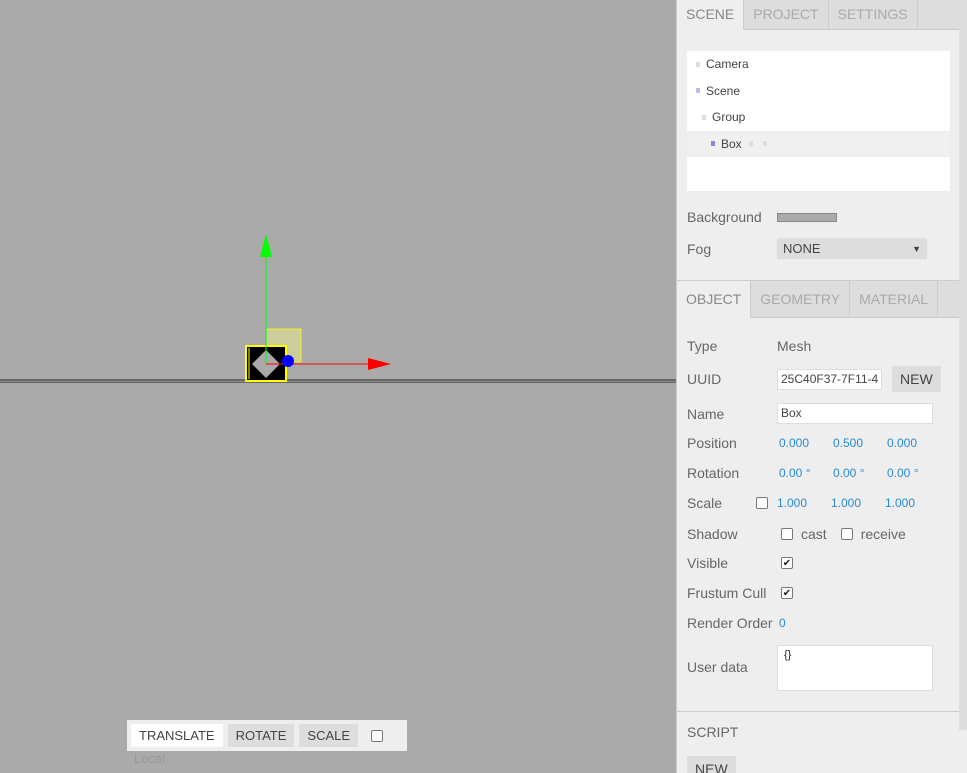 This screenshot has width=967, height=773. Describe the element at coordinates (713, 144) in the screenshot. I see `mesh-icon` at that location.